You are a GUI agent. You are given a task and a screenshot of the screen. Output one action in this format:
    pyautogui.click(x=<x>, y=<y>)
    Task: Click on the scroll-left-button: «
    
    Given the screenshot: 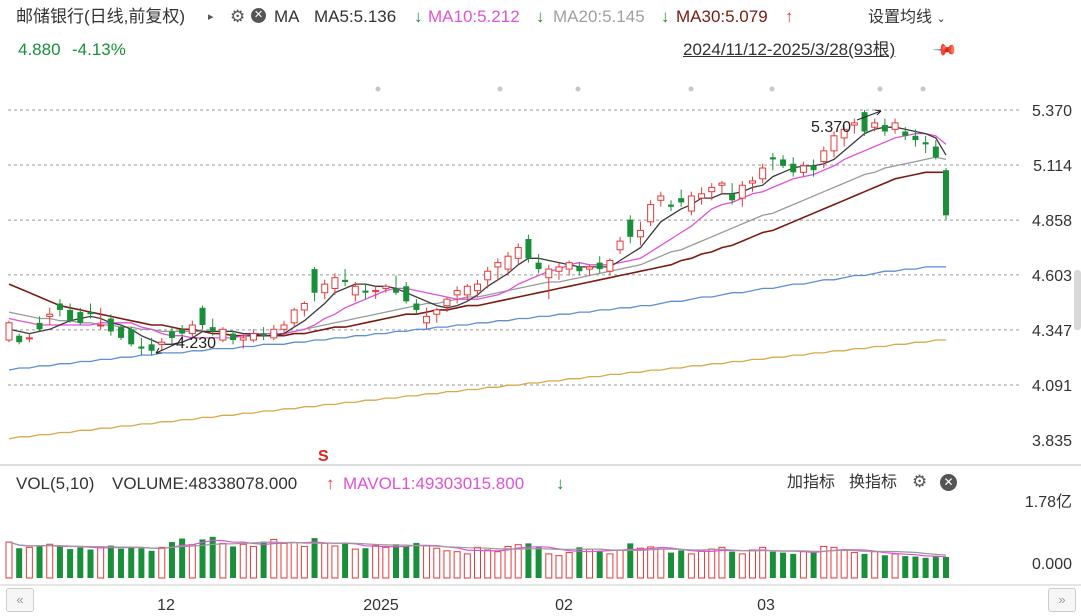 What is the action you would take?
    pyautogui.click(x=20, y=600)
    